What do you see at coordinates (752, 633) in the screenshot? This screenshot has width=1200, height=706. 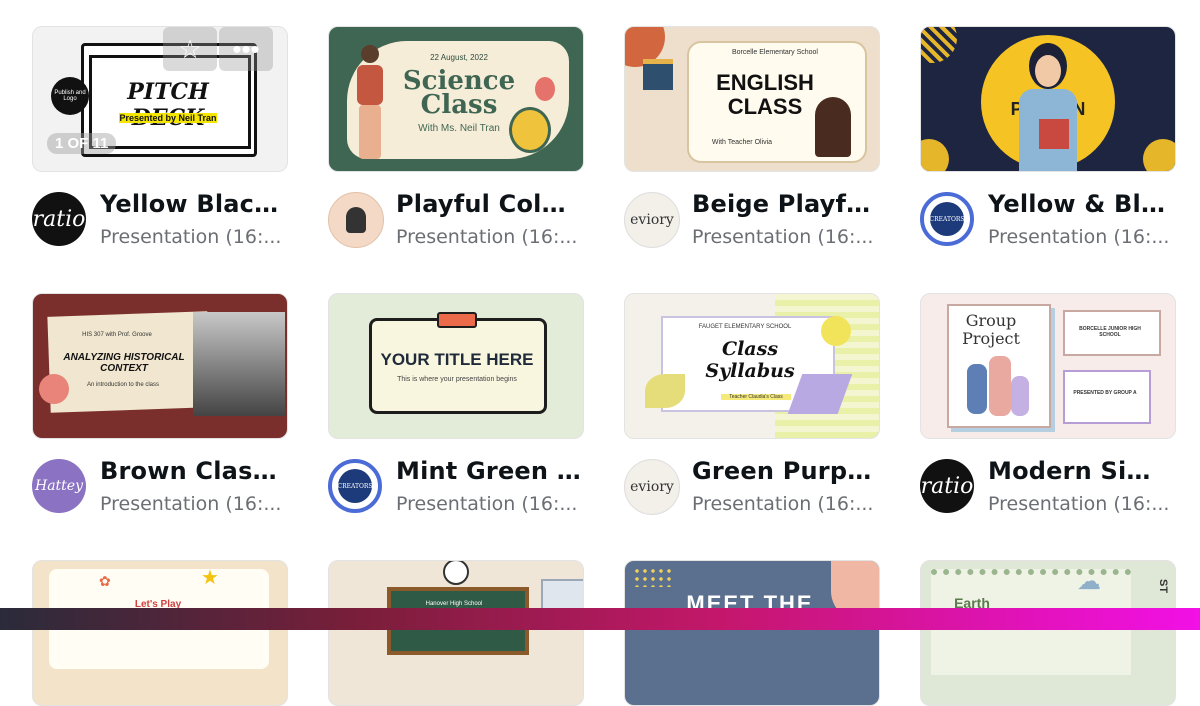 I see `template-thumbnail: MEET THE` at bounding box center [752, 633].